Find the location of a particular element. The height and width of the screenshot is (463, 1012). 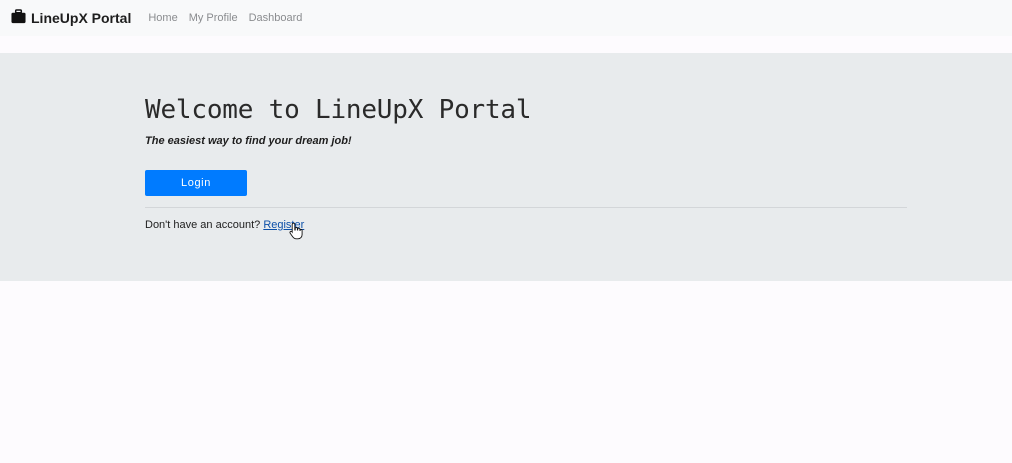

navbar: LineUpX Portal Home My Profile Dashboard is located at coordinates (506, 18).